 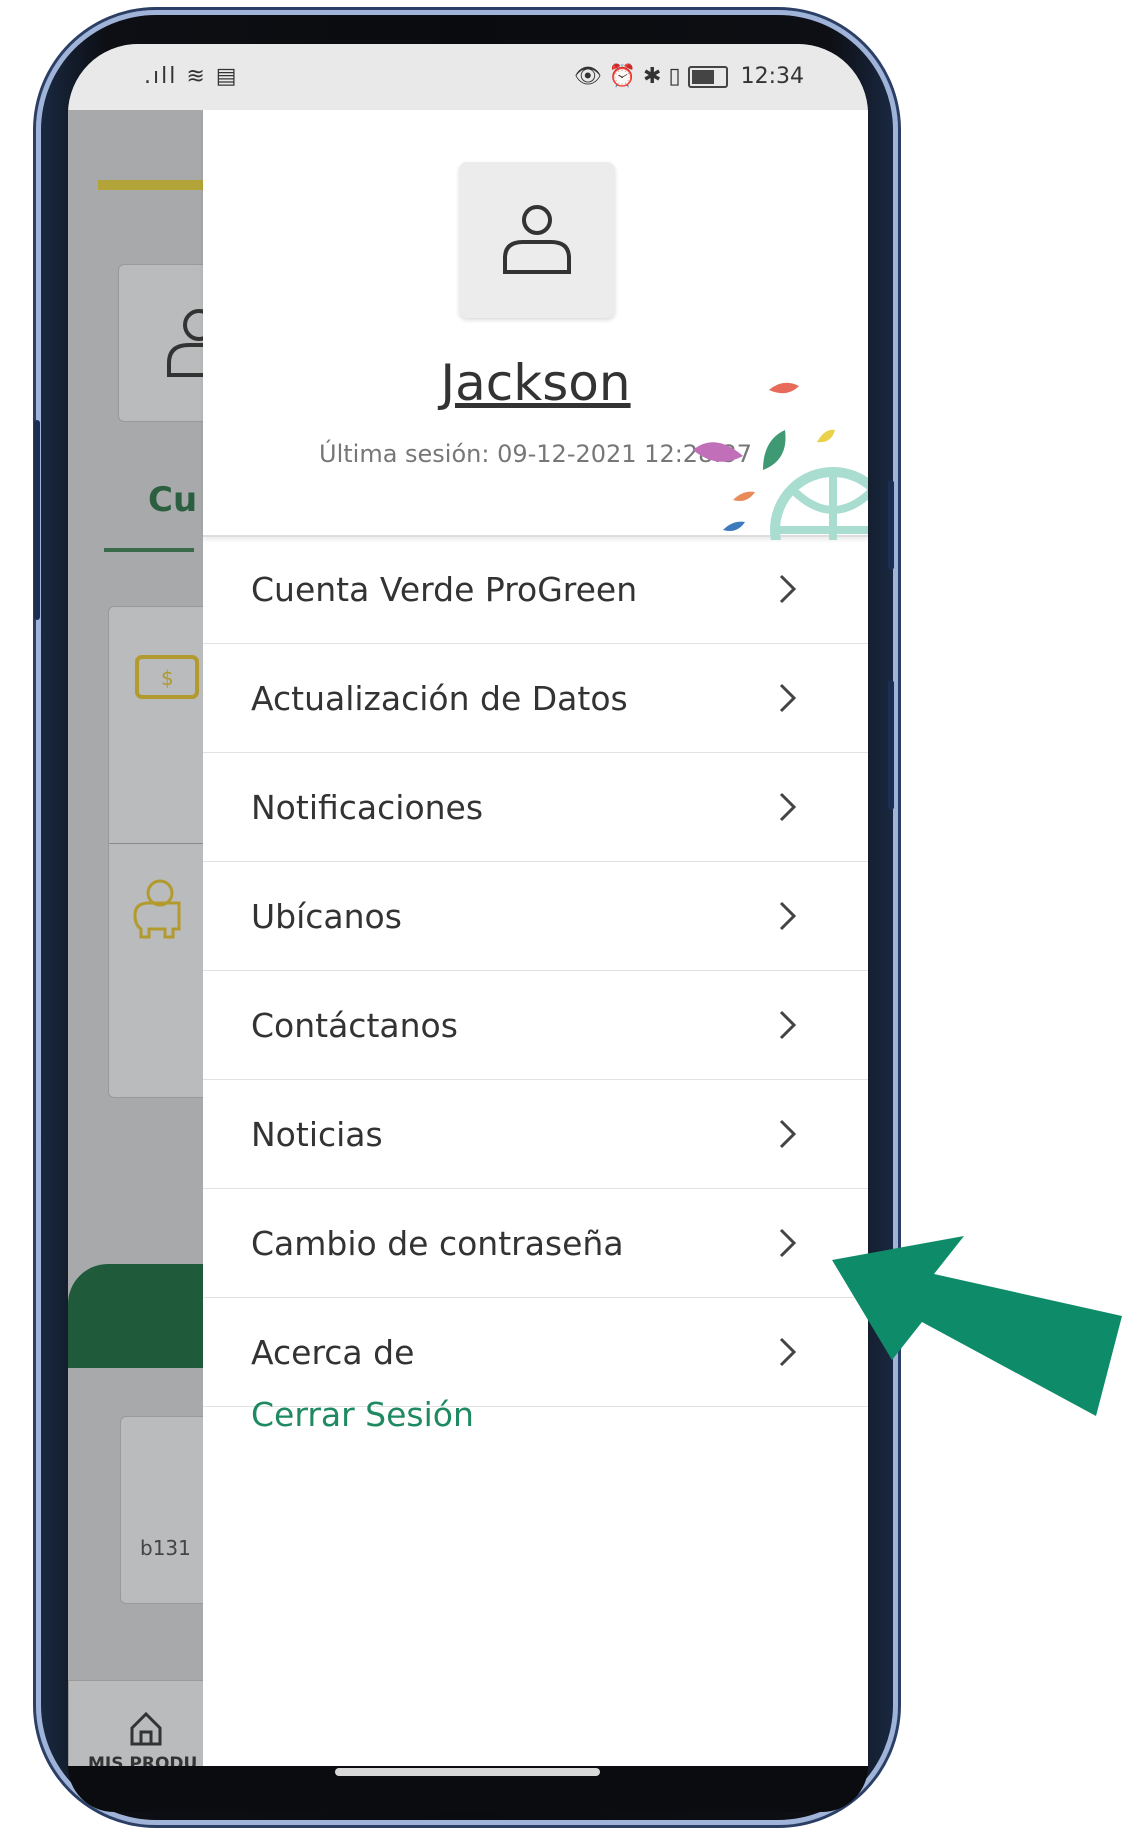 I want to click on home-indicator, so click(x=467, y=1772).